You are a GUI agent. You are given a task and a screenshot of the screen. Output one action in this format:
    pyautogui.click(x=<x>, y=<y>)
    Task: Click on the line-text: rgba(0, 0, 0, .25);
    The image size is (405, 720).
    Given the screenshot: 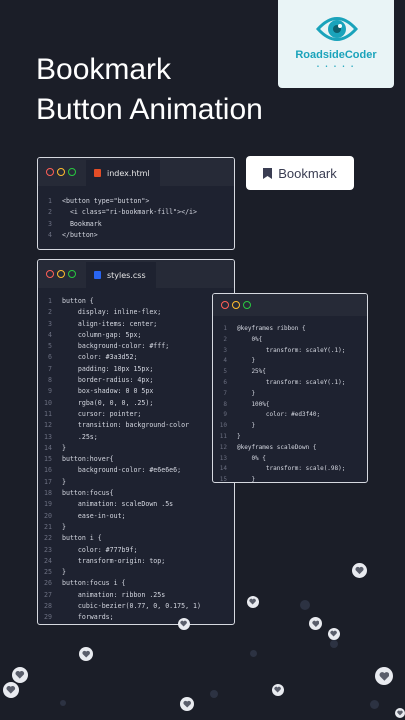 What is the action you would take?
    pyautogui.click(x=108, y=402)
    